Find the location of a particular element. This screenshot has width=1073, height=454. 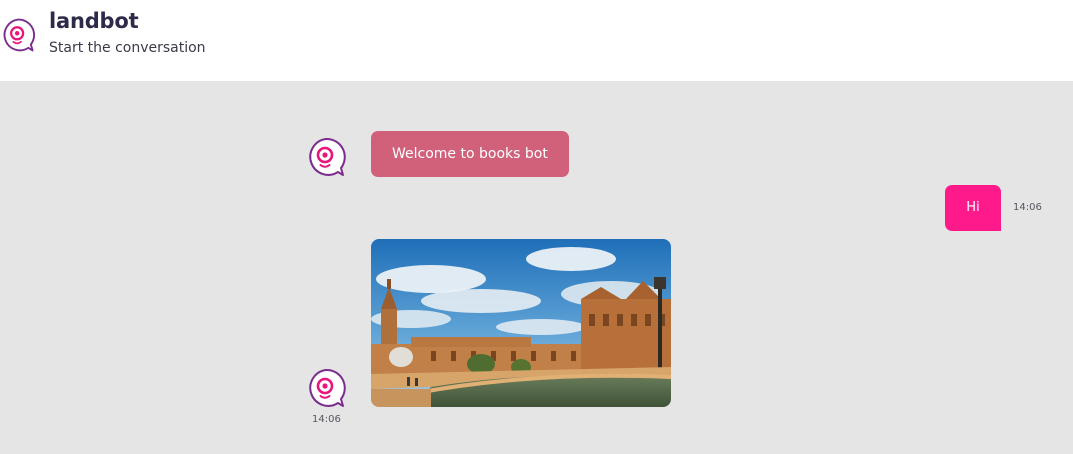

bot-image-message is located at coordinates (521, 323).